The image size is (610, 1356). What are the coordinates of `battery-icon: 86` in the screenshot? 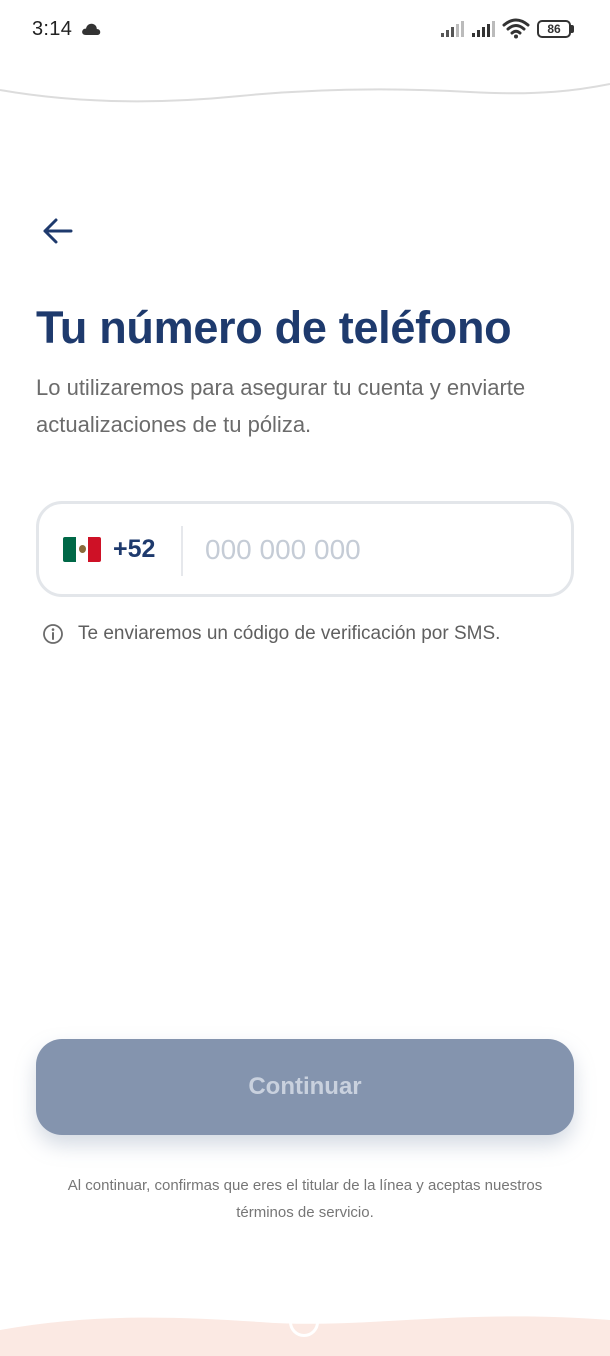 It's located at (556, 29).